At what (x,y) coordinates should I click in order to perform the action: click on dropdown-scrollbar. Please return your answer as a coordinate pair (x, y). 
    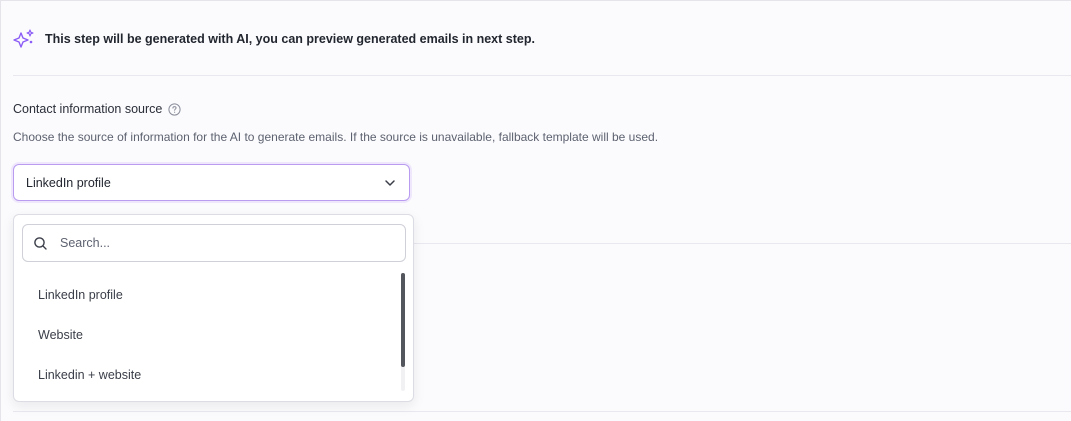
    Looking at the image, I should click on (403, 332).